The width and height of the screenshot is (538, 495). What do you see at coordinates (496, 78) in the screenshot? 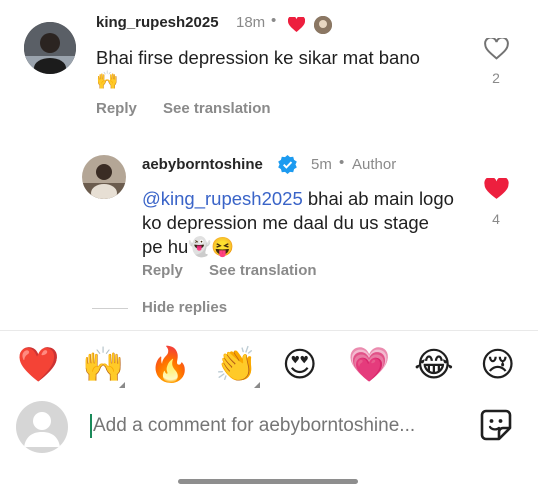
I see `like-count: 2` at bounding box center [496, 78].